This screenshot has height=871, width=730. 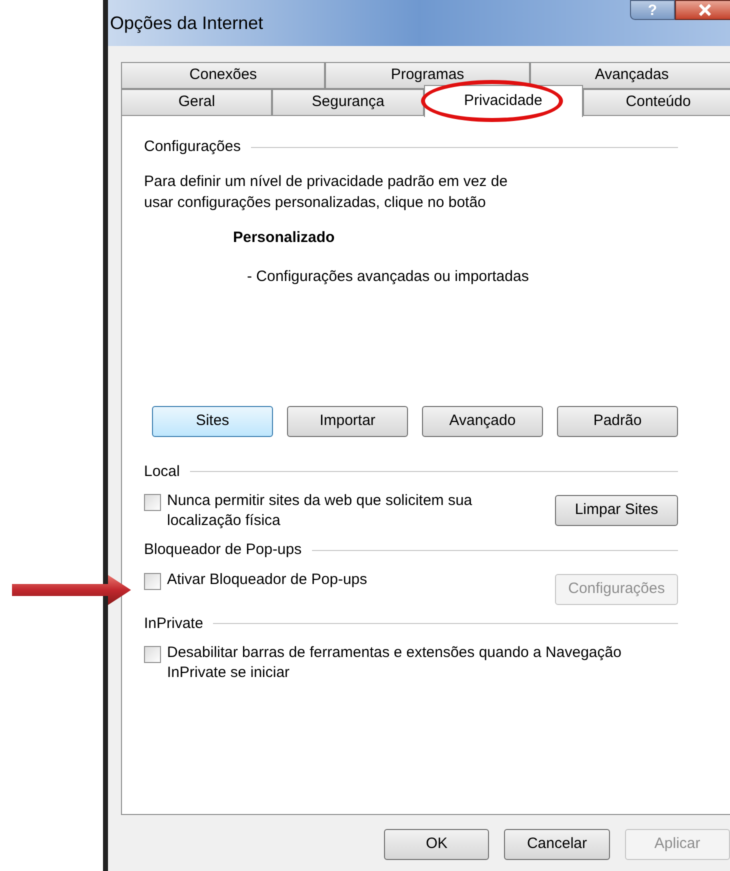 I want to click on tab: Avançadas, so click(x=630, y=75).